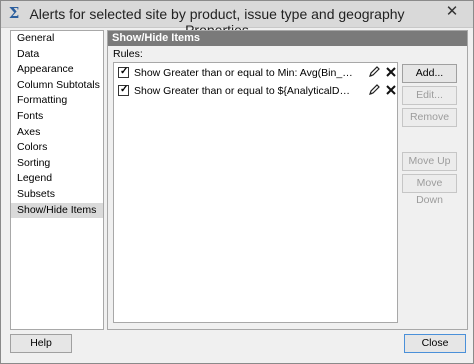 The image size is (474, 364). I want to click on nav-item-data: Data, so click(57, 55).